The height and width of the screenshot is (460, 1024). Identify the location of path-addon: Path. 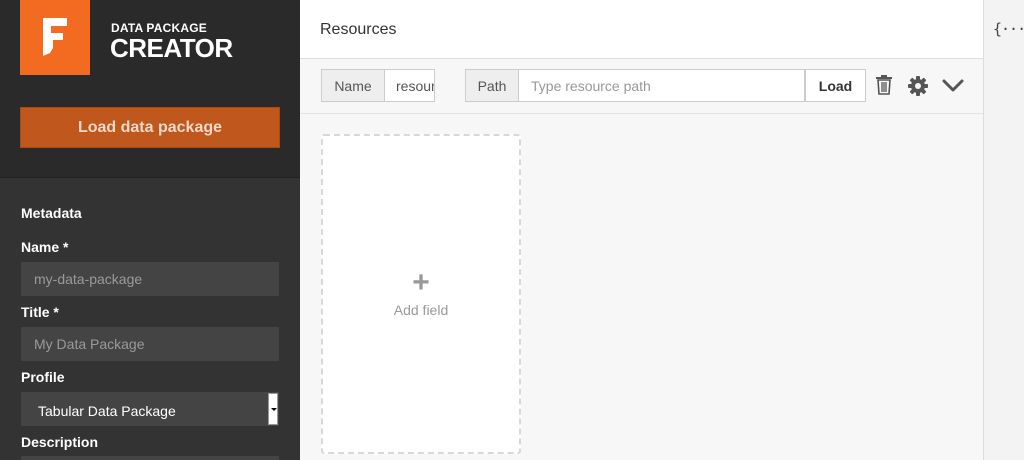
(492, 85).